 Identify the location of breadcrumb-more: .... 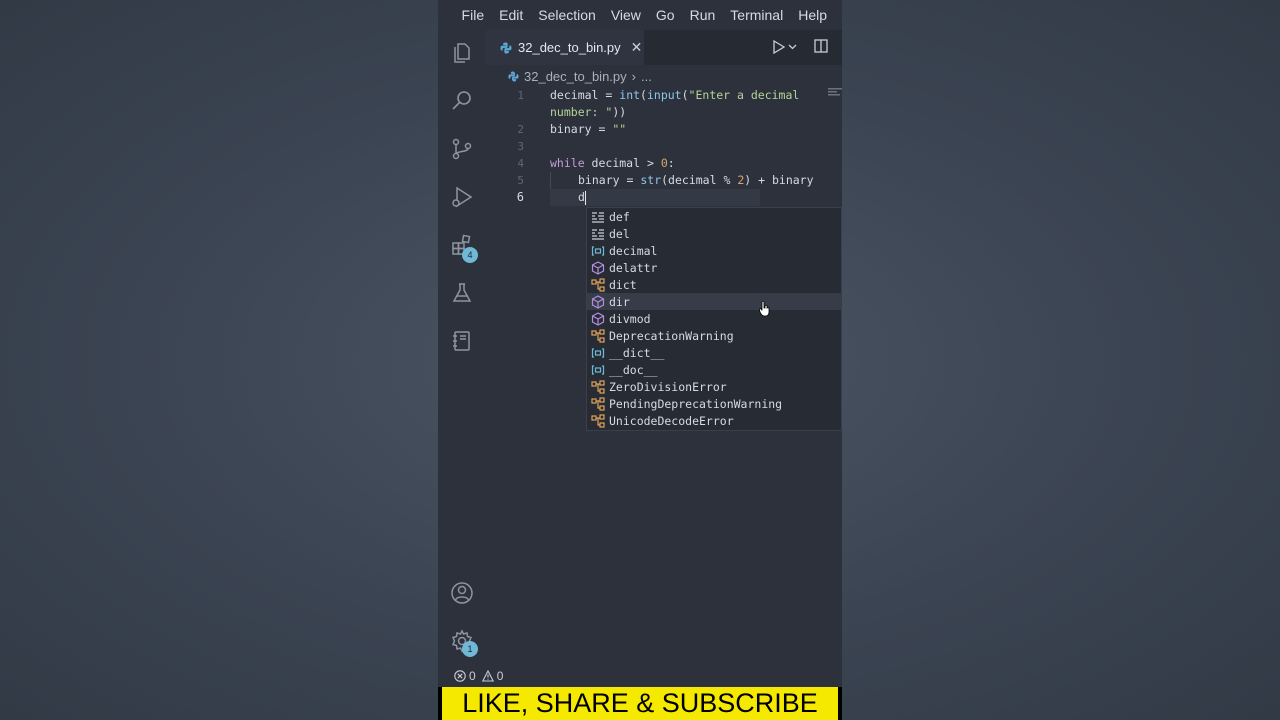
(646, 76).